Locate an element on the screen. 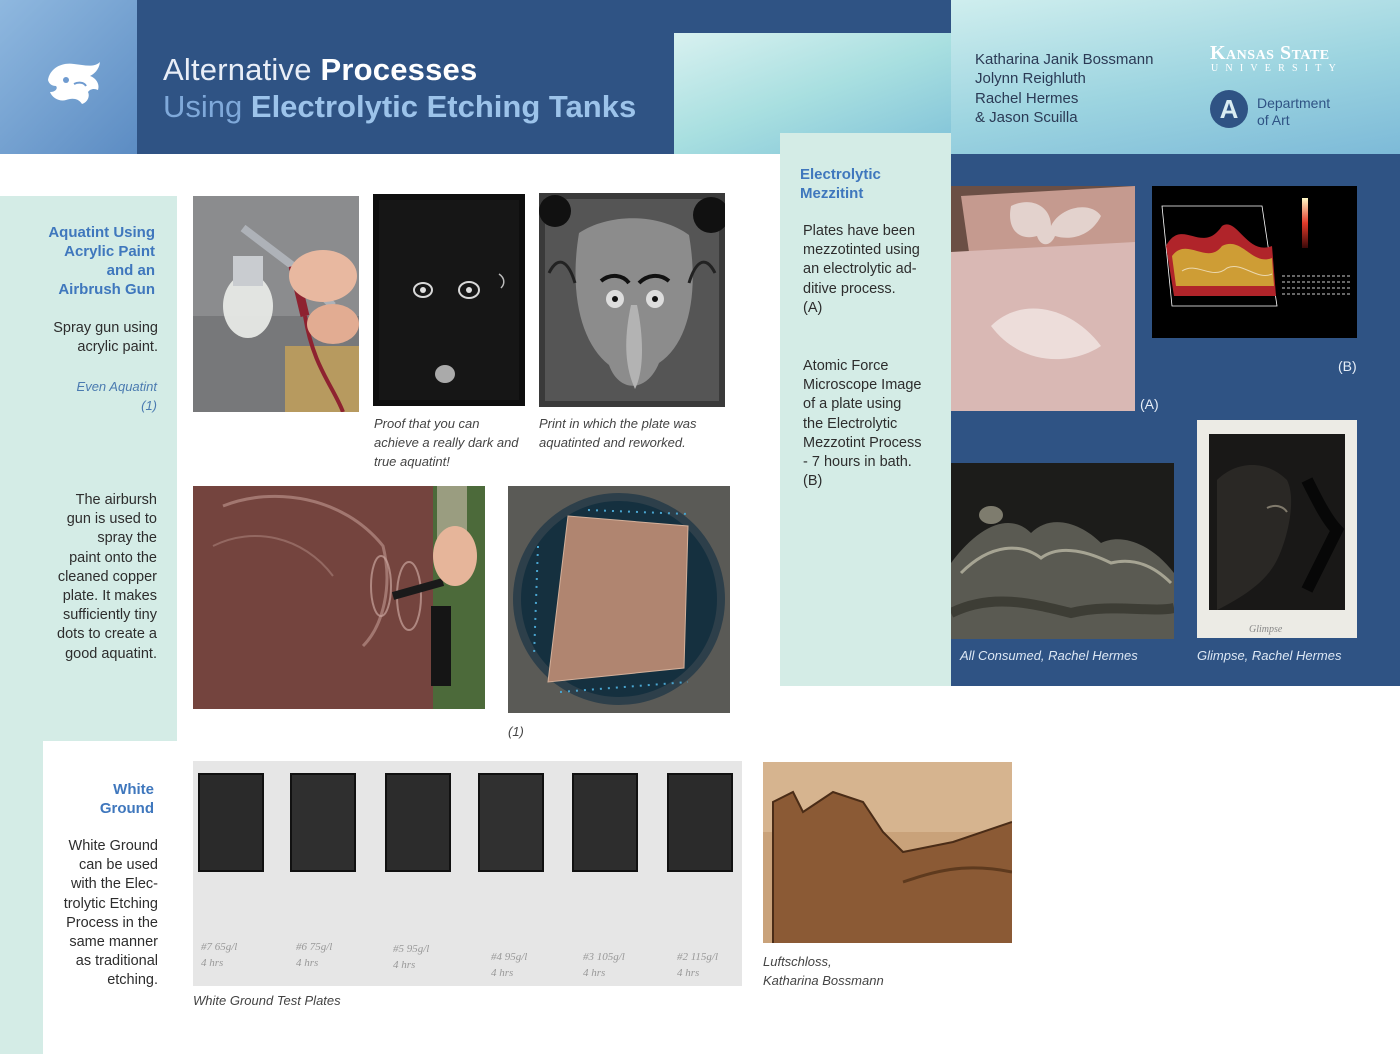 The width and height of the screenshot is (1400, 1054). glimpse-caption: Glimpse, Rachel Hermes is located at coordinates (1269, 655).